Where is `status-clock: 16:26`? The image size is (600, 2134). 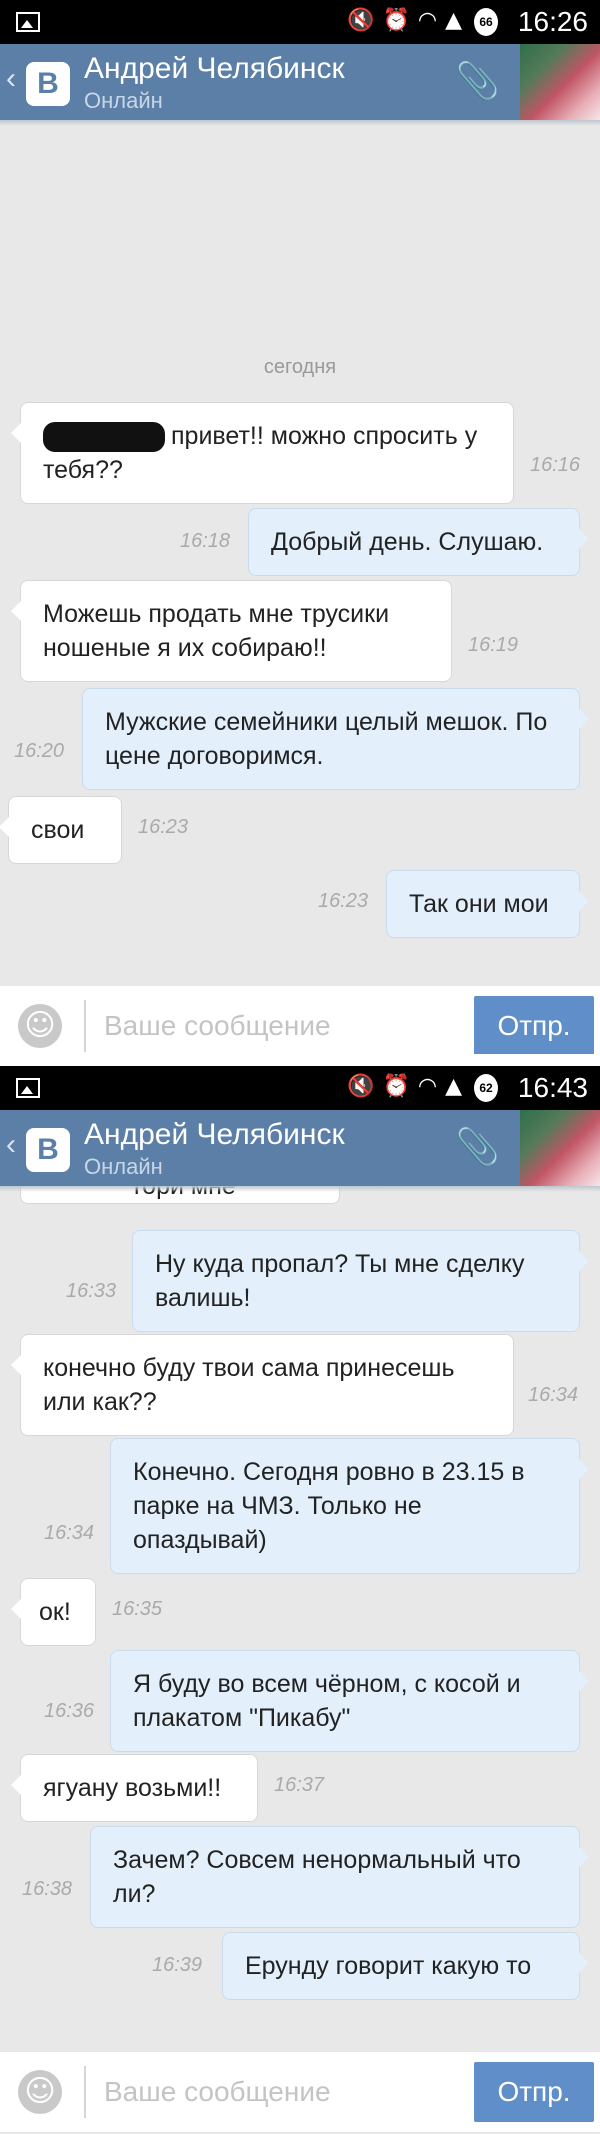 status-clock: 16:26 is located at coordinates (552, 21).